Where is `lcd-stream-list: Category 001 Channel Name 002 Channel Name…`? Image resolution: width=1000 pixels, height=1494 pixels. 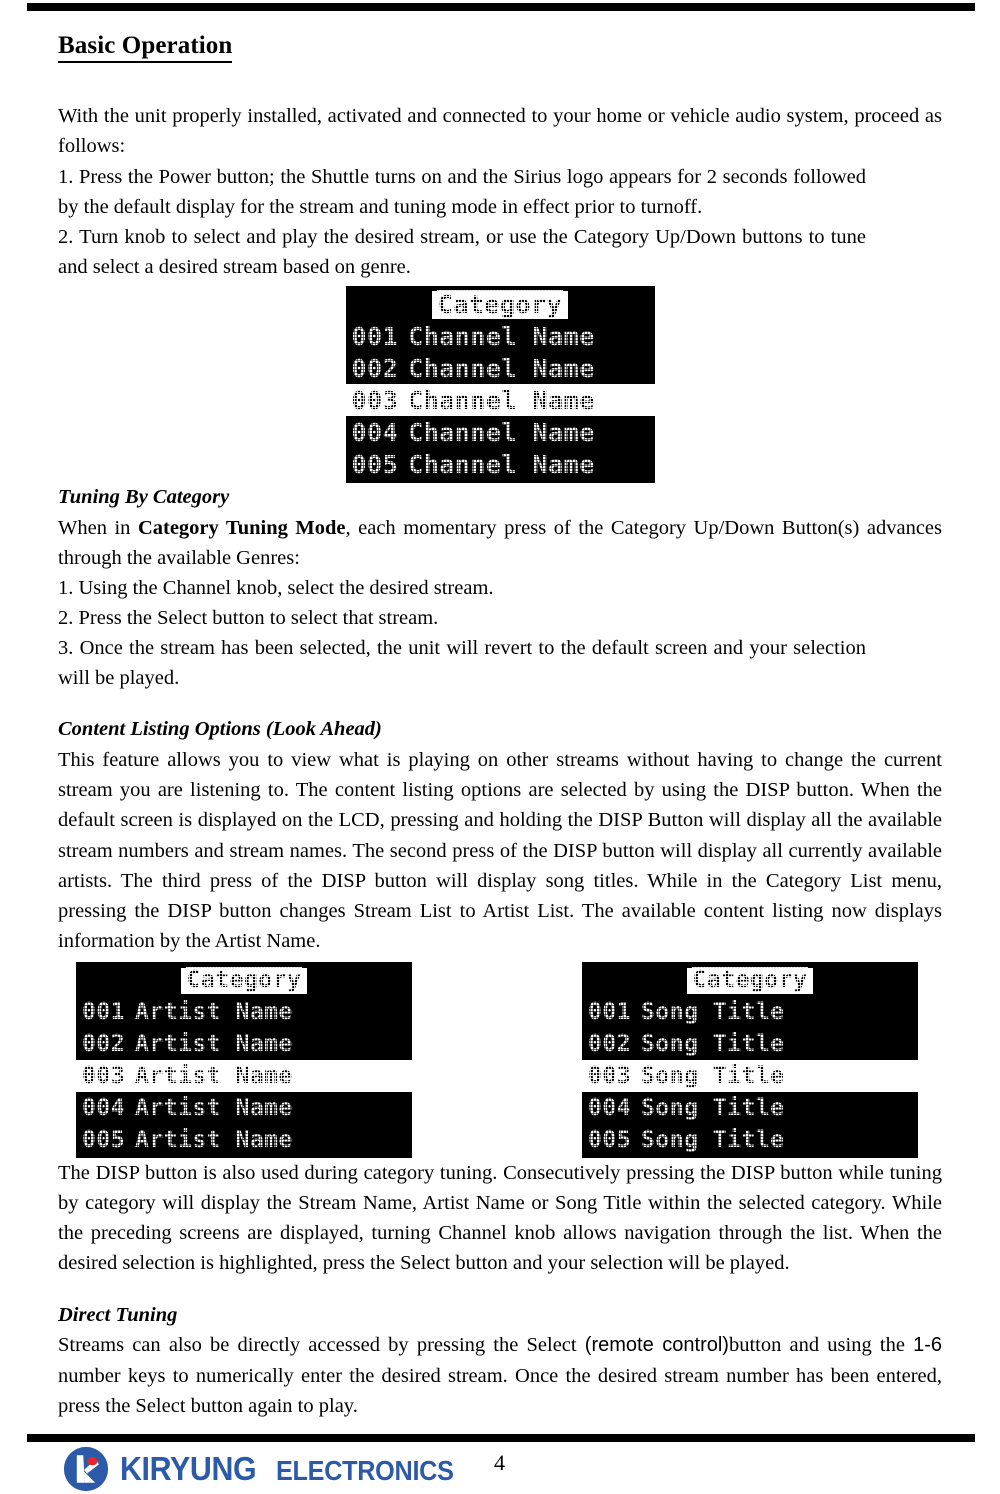 lcd-stream-list: Category 001 Channel Name 002 Channel Name… is located at coordinates (500, 384).